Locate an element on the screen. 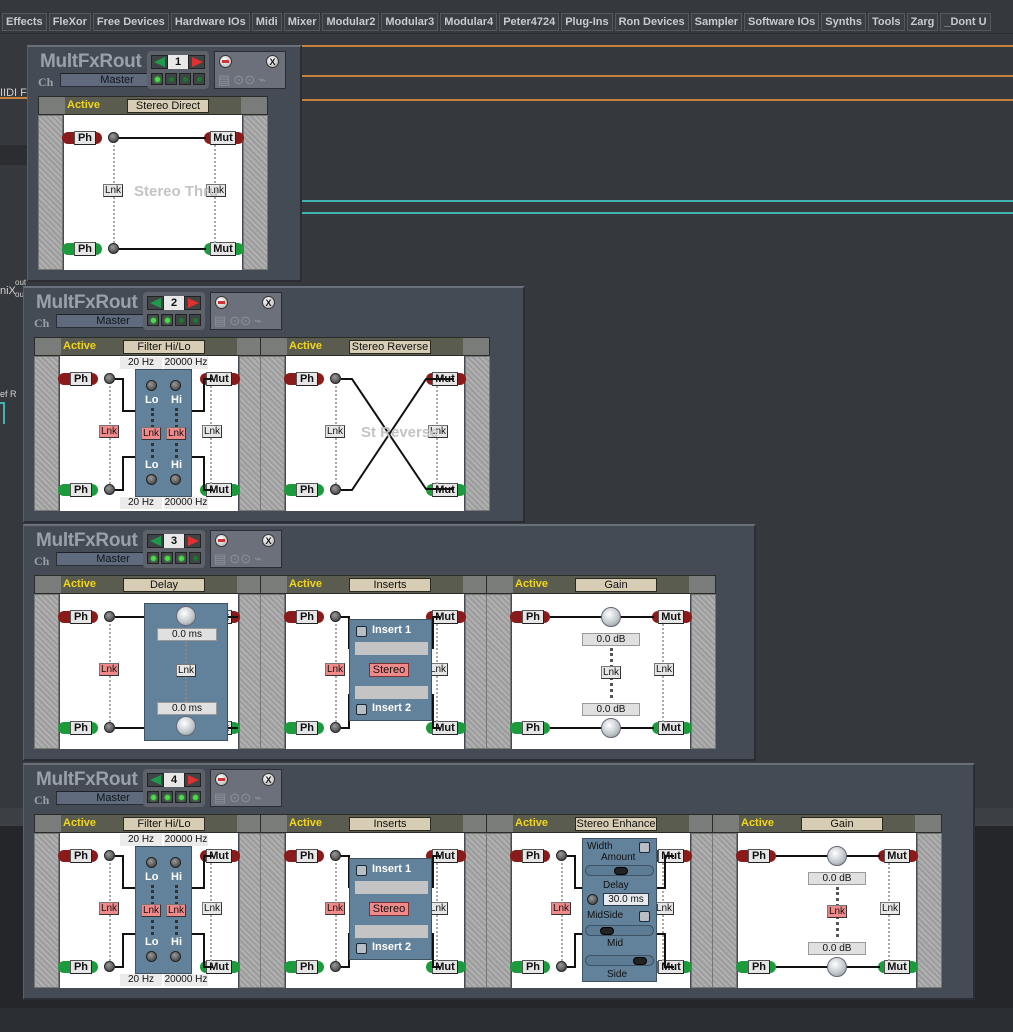 This screenshot has width=1013, height=1032. stereo-mode-button: Stereo is located at coordinates (389, 670).